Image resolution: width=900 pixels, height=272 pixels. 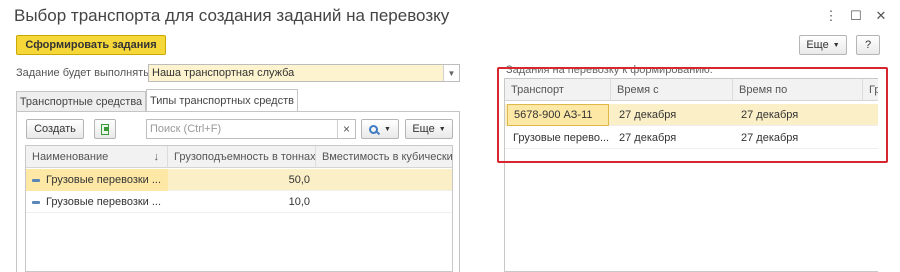 I want to click on close-icon: ✕, so click(x=881, y=16).